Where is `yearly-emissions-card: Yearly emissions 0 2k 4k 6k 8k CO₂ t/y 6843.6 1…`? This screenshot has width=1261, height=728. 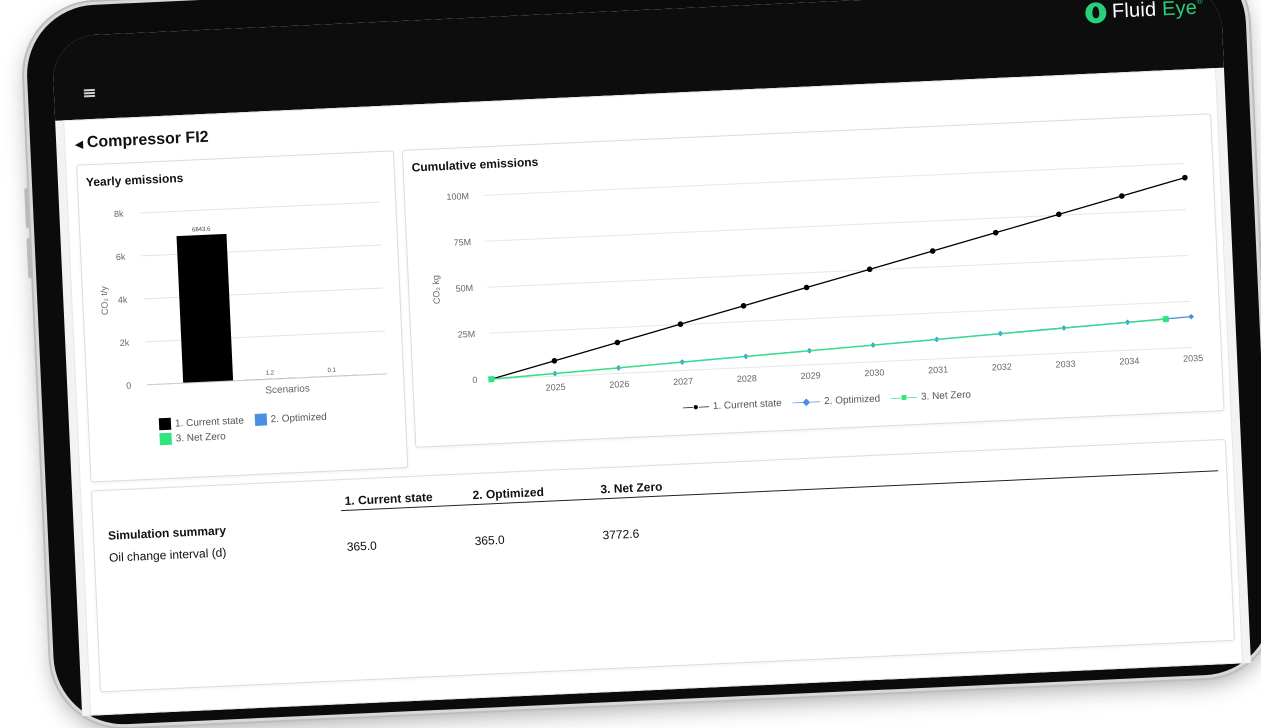 yearly-emissions-card: Yearly emissions 0 2k 4k 6k 8k CO₂ t/y 6843.6 1… is located at coordinates (242, 316).